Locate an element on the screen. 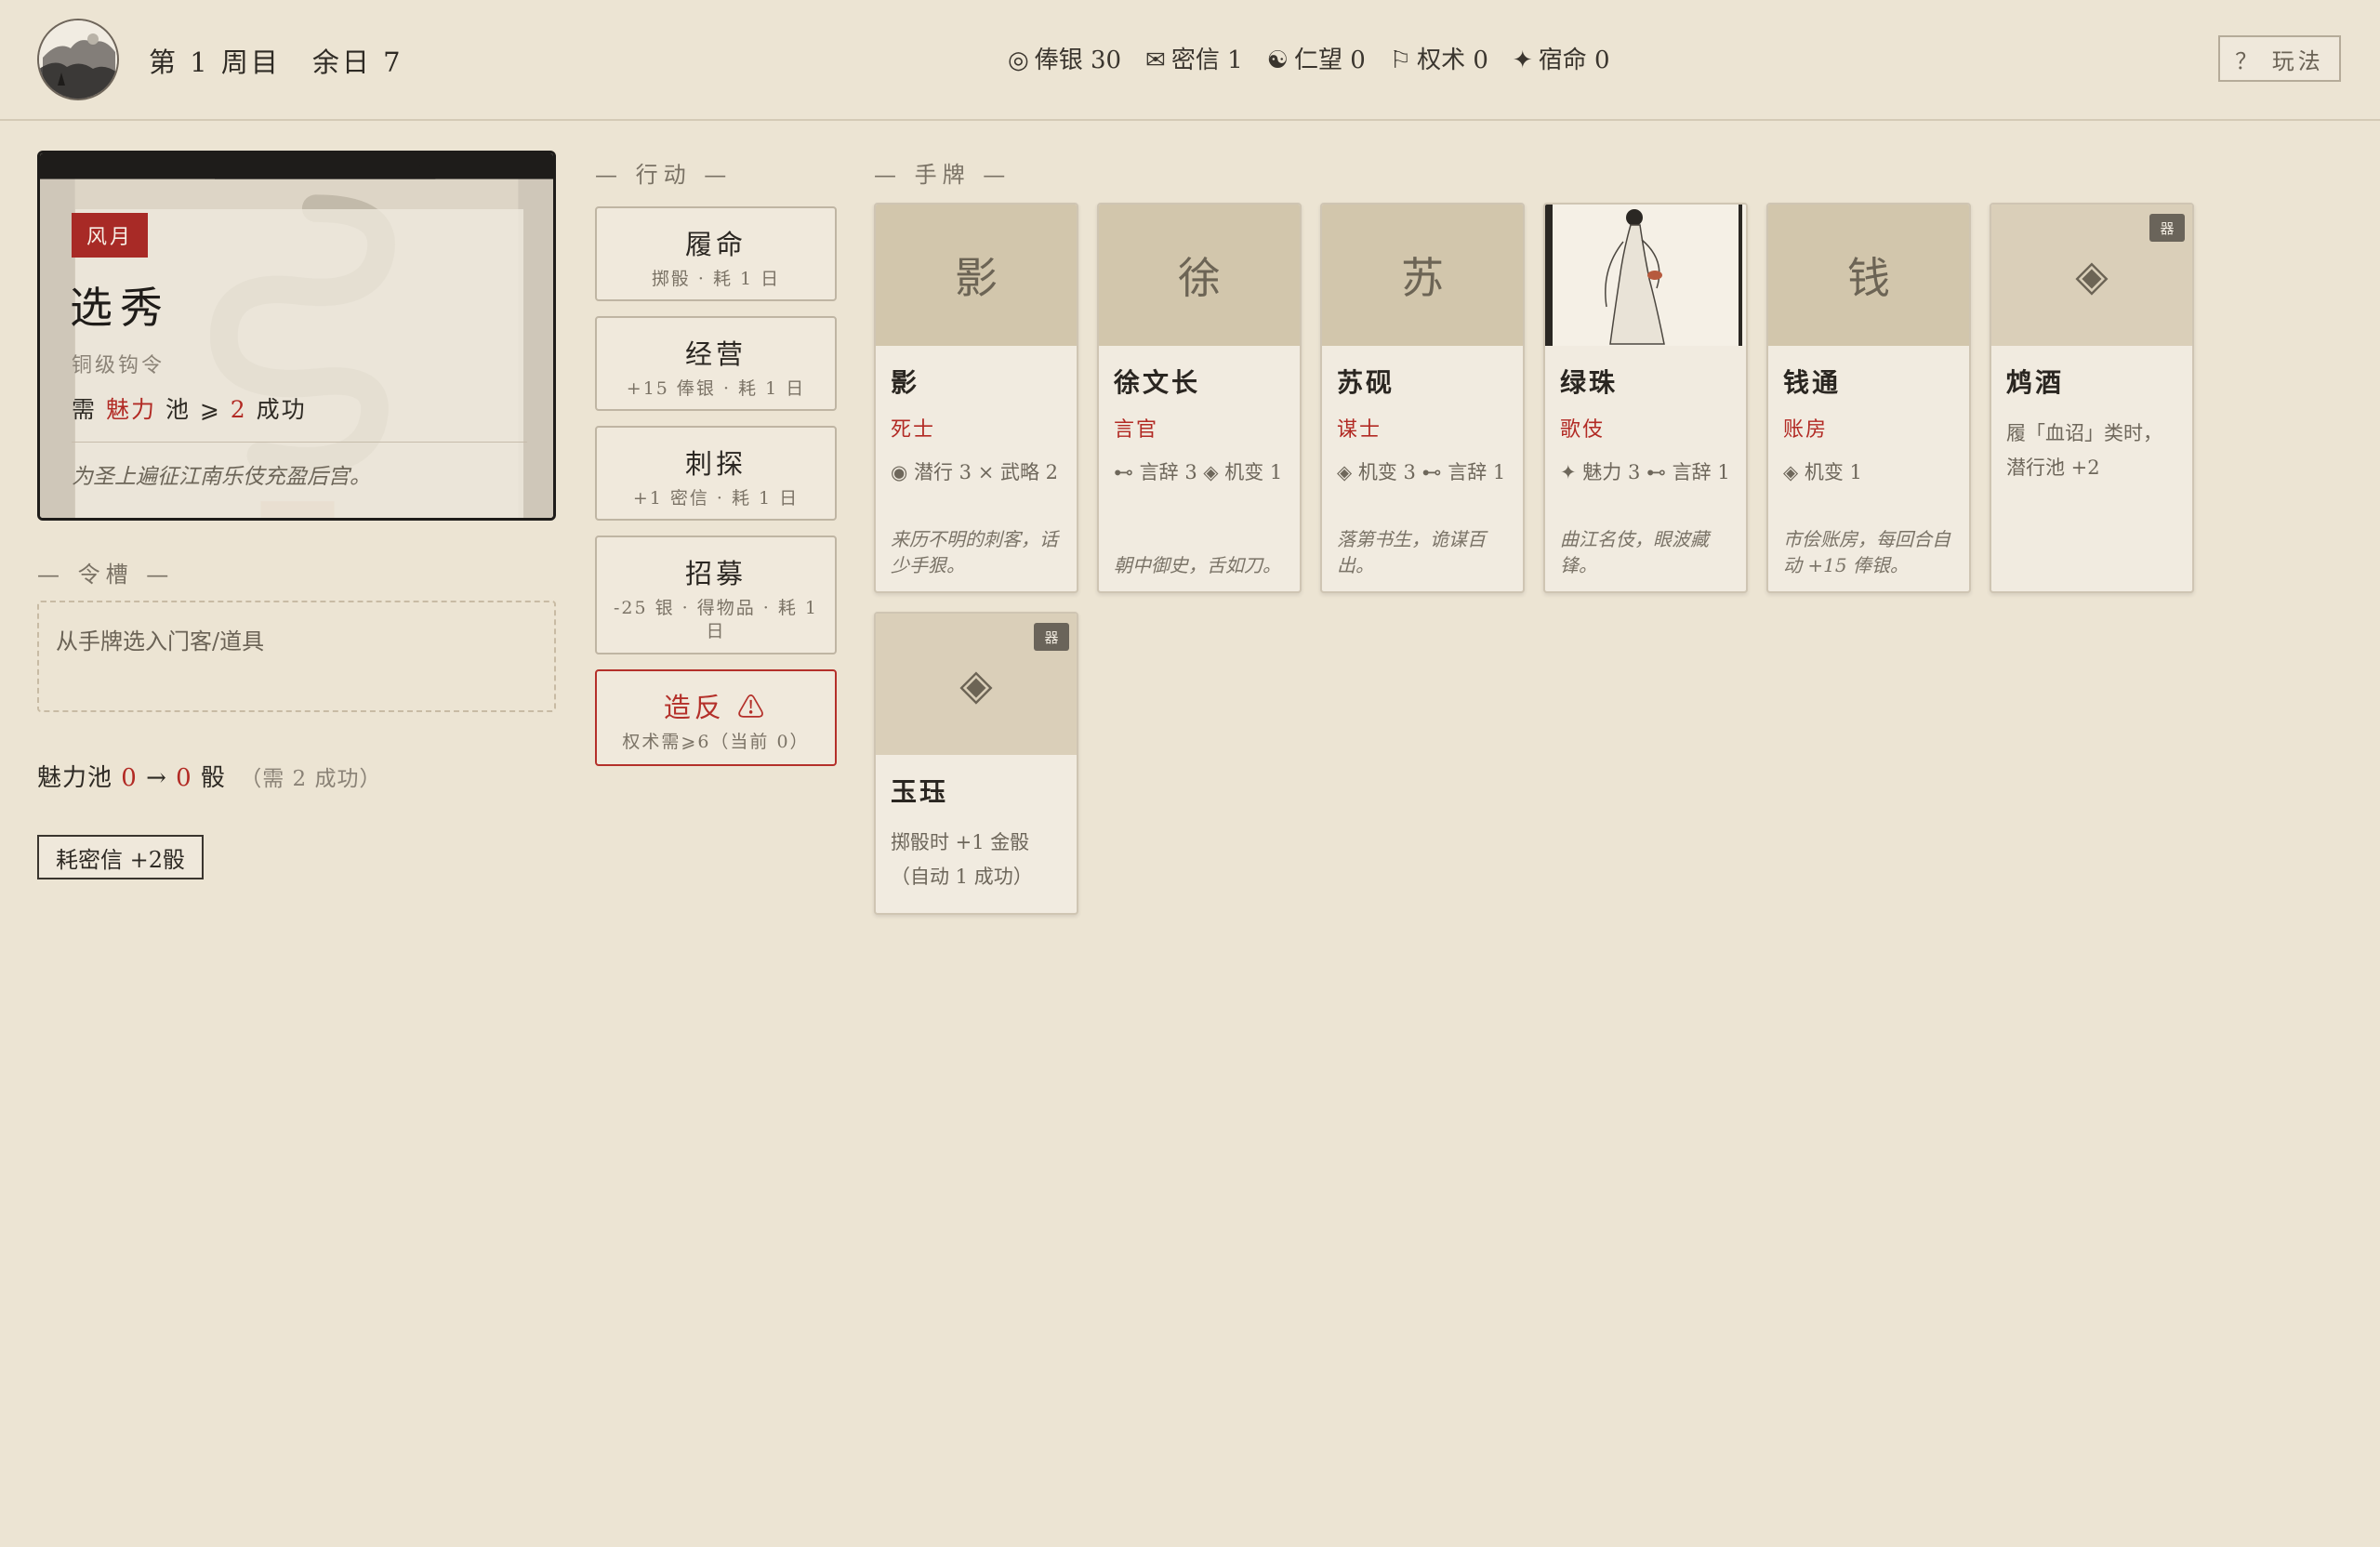  round-label: 第 1 周目 is located at coordinates (215, 62).